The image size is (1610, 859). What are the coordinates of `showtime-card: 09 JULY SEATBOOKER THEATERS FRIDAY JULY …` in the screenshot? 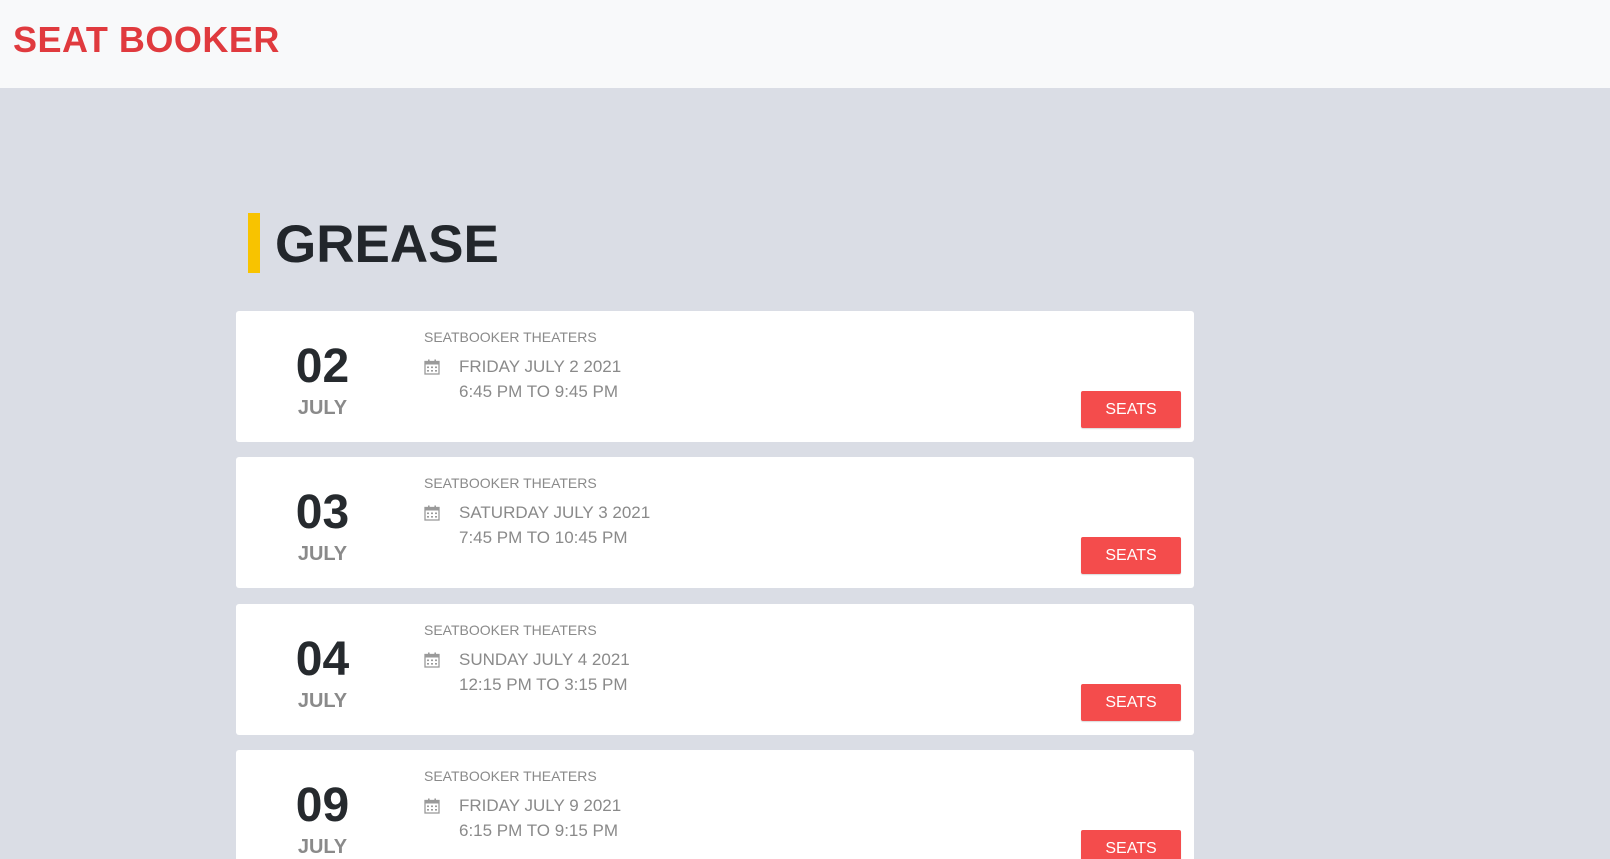 It's located at (715, 804).